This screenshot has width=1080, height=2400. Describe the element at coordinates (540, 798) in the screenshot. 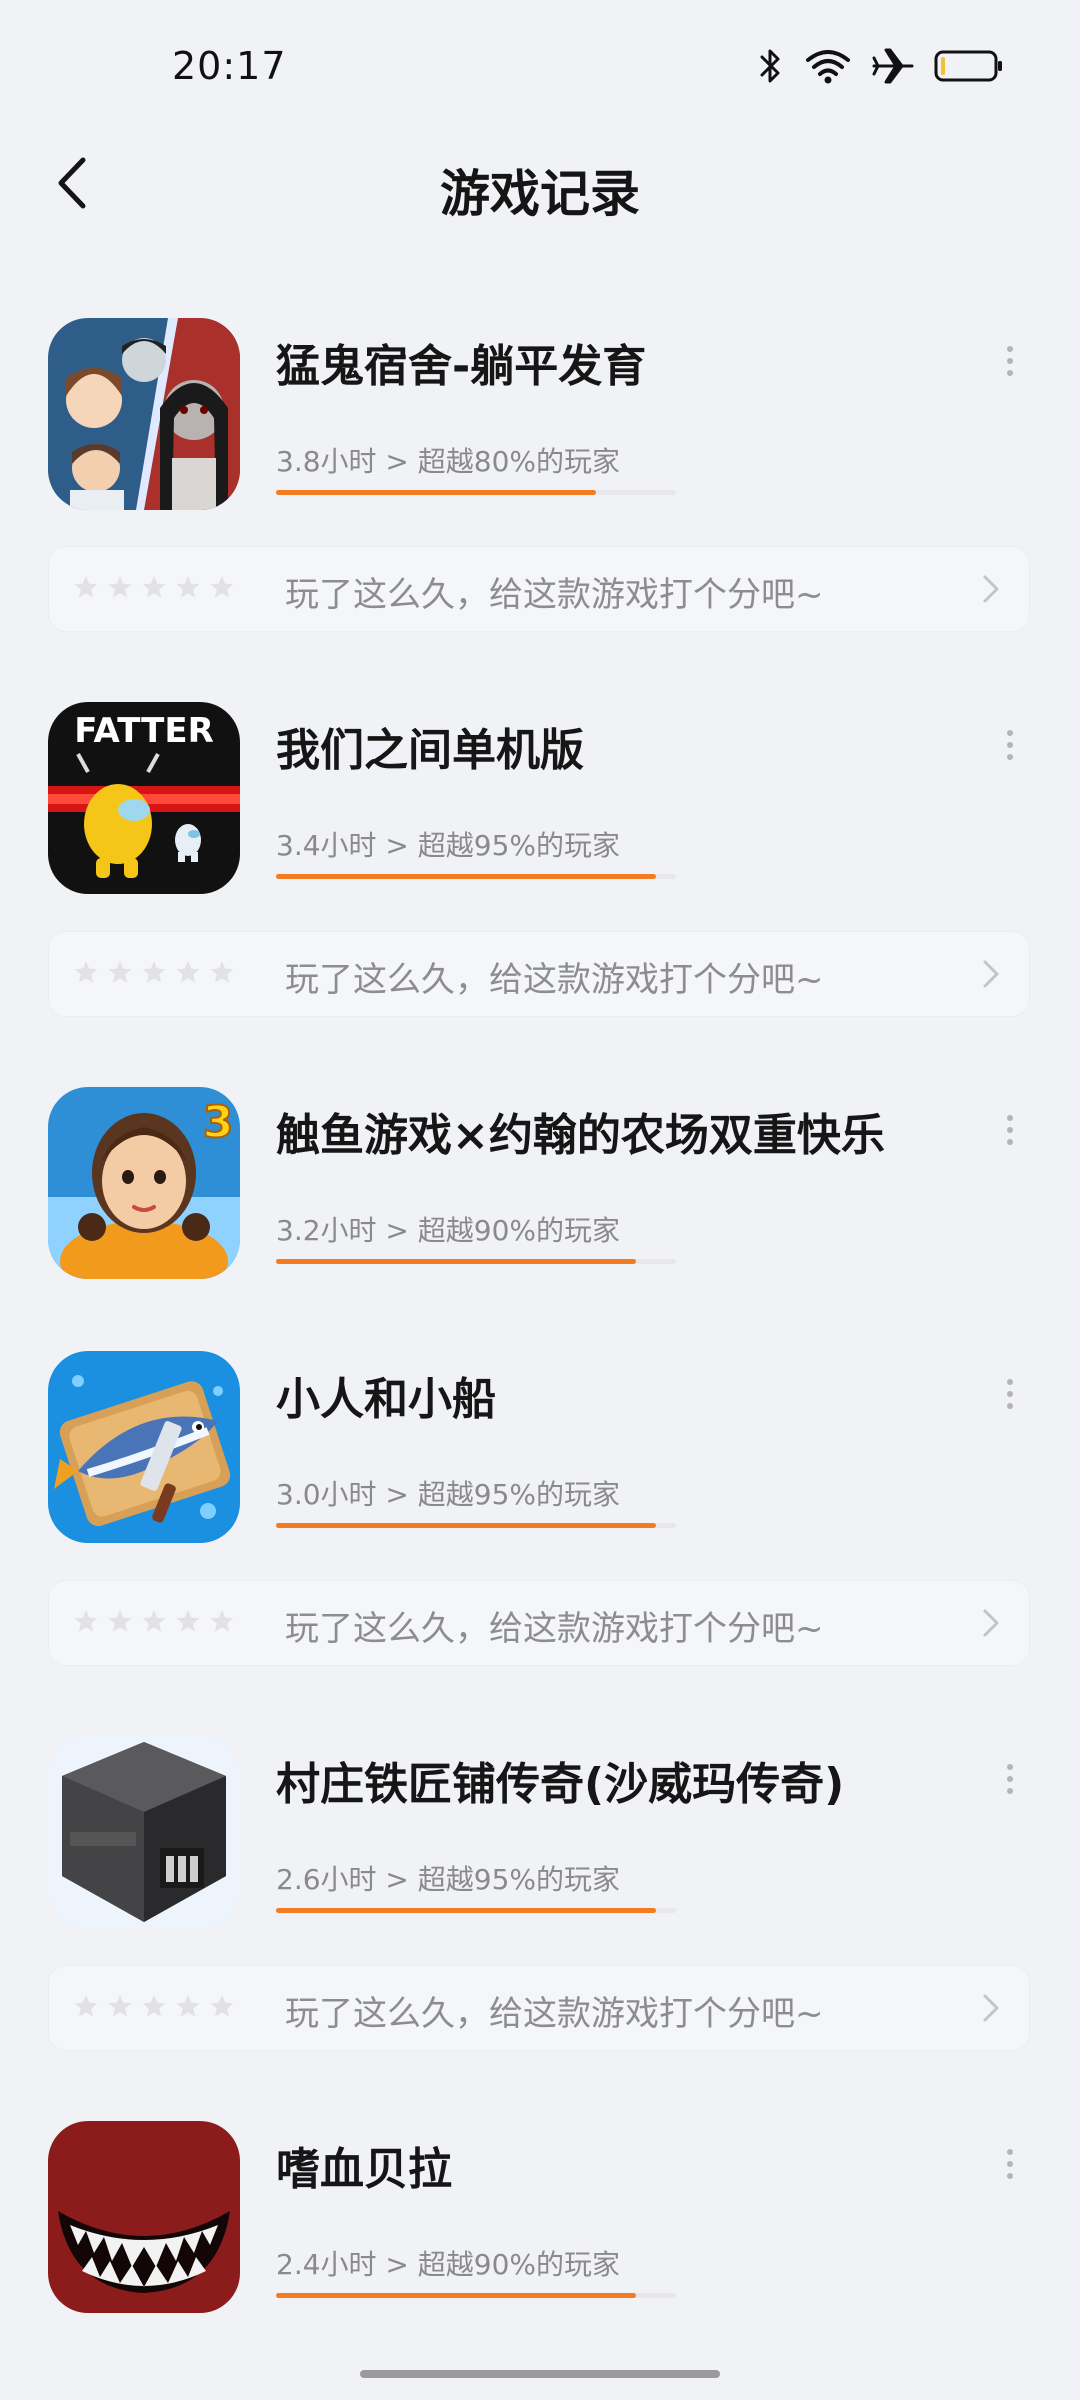

I see `game-item: FATTER 我们之间单机版 3.4小时 > 超越95%的玩家` at that location.